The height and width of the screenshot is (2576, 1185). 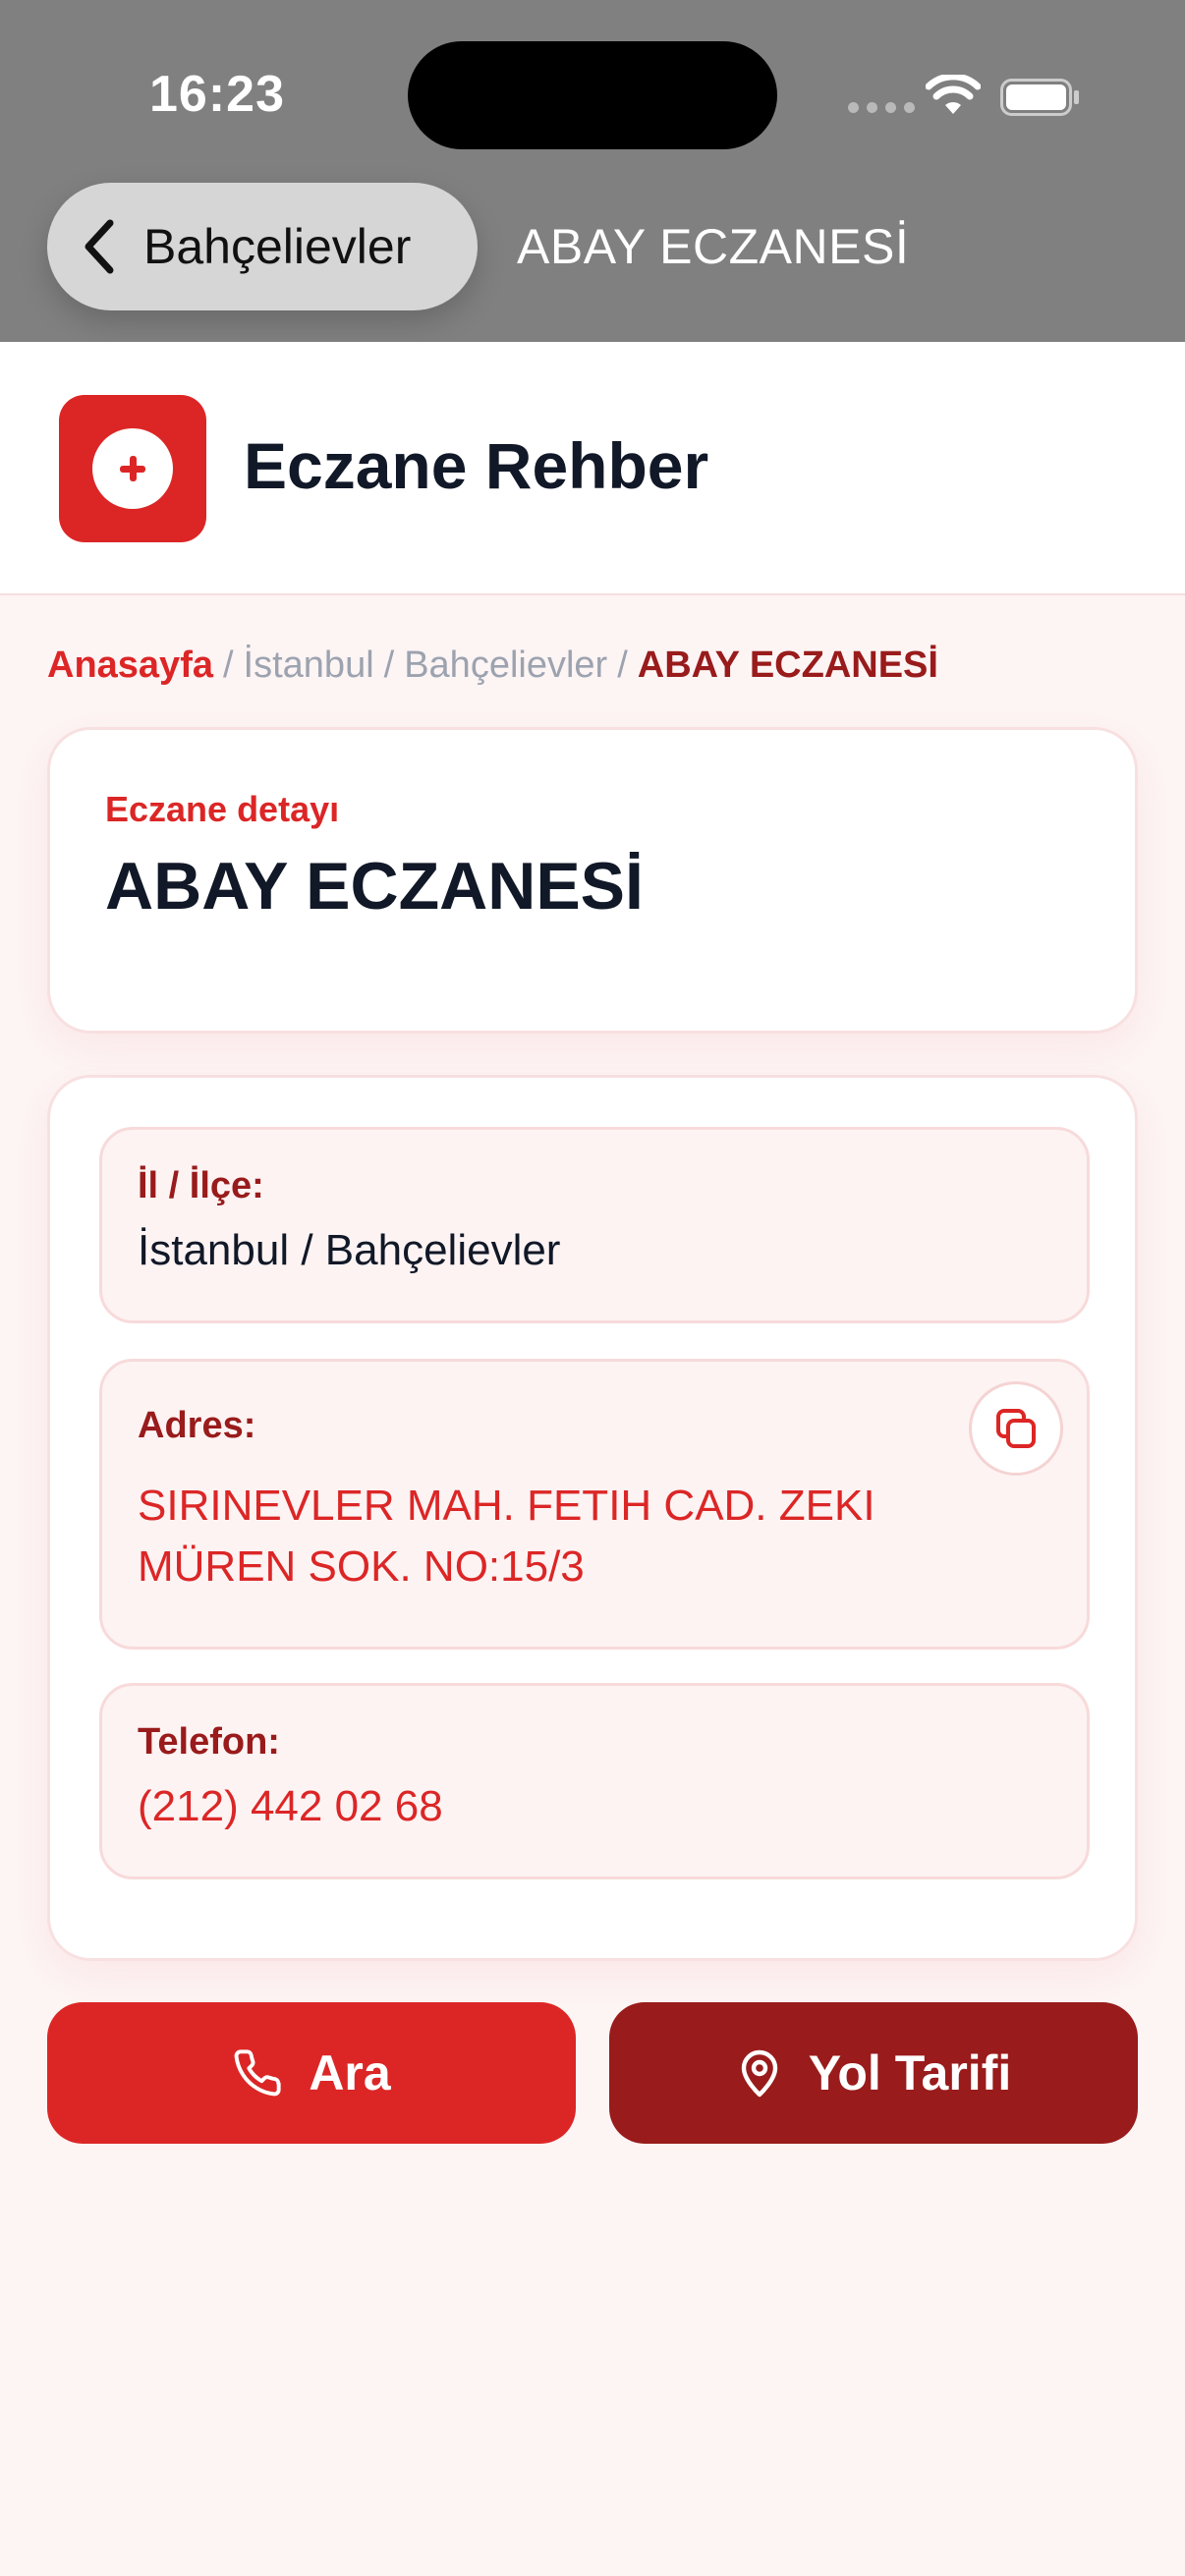 I want to click on plus-circle-icon, so click(x=133, y=468).